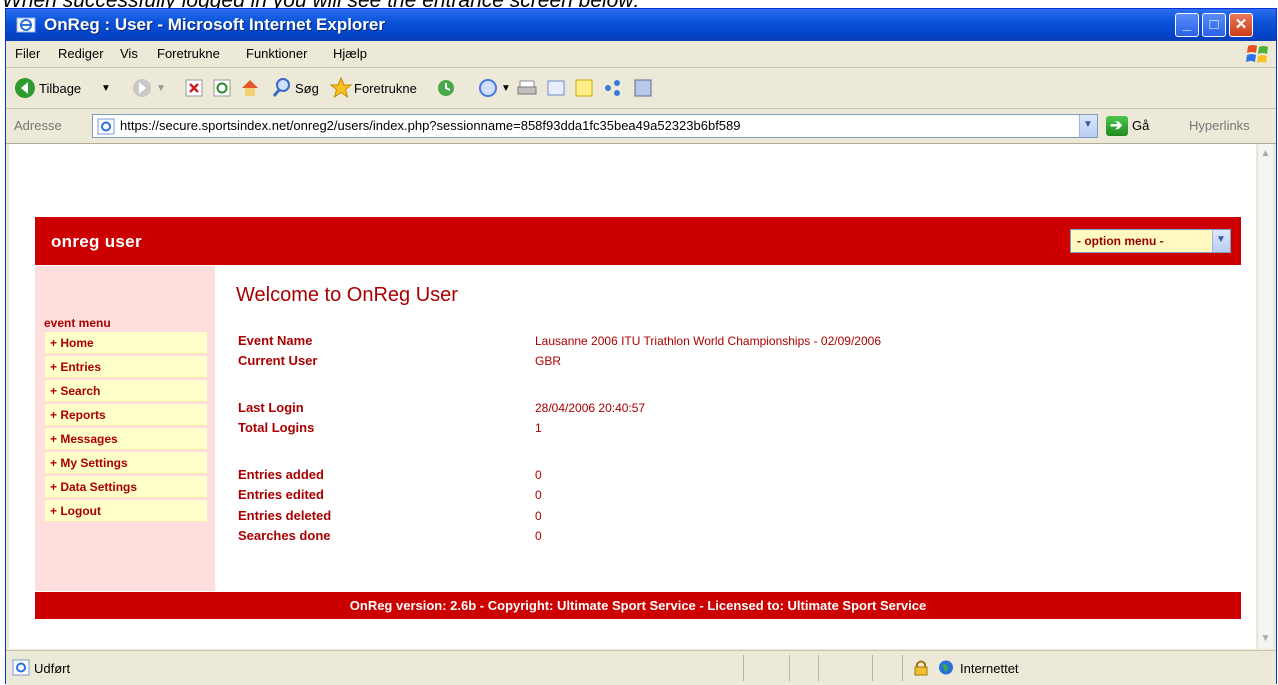 This screenshot has height=685, width=1278. I want to click on menu-item-logout: + Logout, so click(126, 511).